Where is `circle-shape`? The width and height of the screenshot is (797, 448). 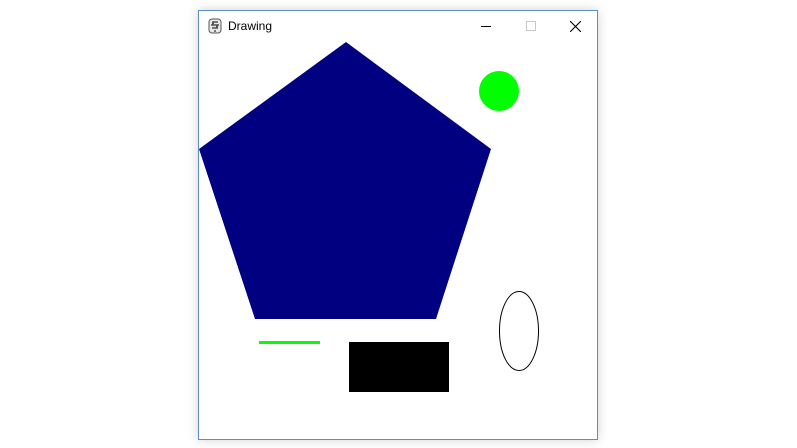
circle-shape is located at coordinates (499, 91).